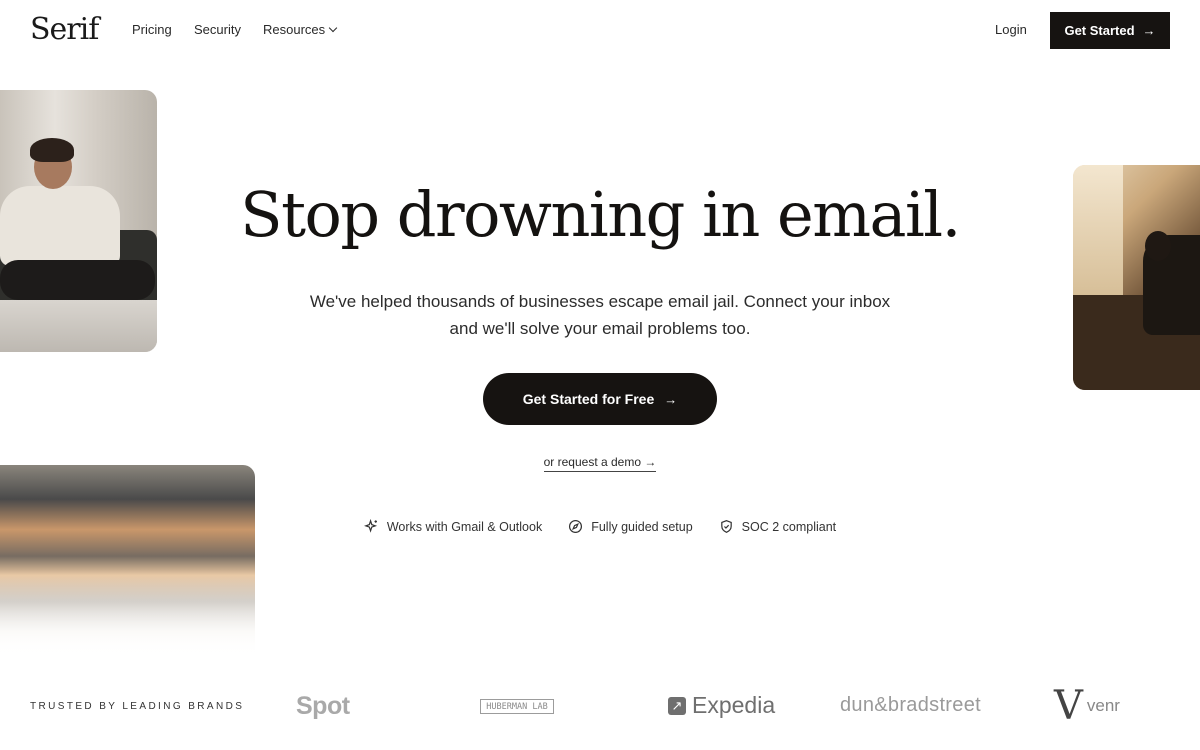  Describe the element at coordinates (910, 705) in the screenshot. I see `brand-logo-dun-bradstreet: dun&bradstreet` at that location.